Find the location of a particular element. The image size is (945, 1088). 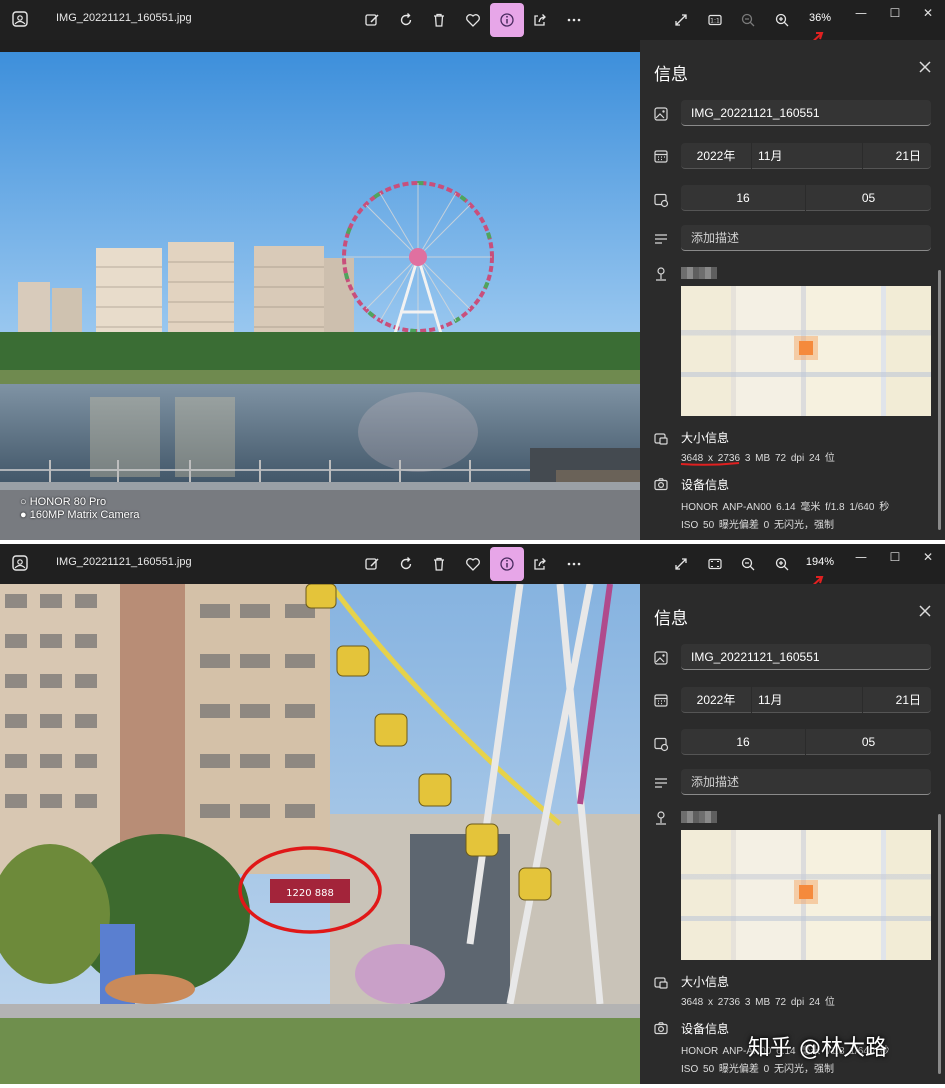

description-icon is located at coordinates (661, 239).